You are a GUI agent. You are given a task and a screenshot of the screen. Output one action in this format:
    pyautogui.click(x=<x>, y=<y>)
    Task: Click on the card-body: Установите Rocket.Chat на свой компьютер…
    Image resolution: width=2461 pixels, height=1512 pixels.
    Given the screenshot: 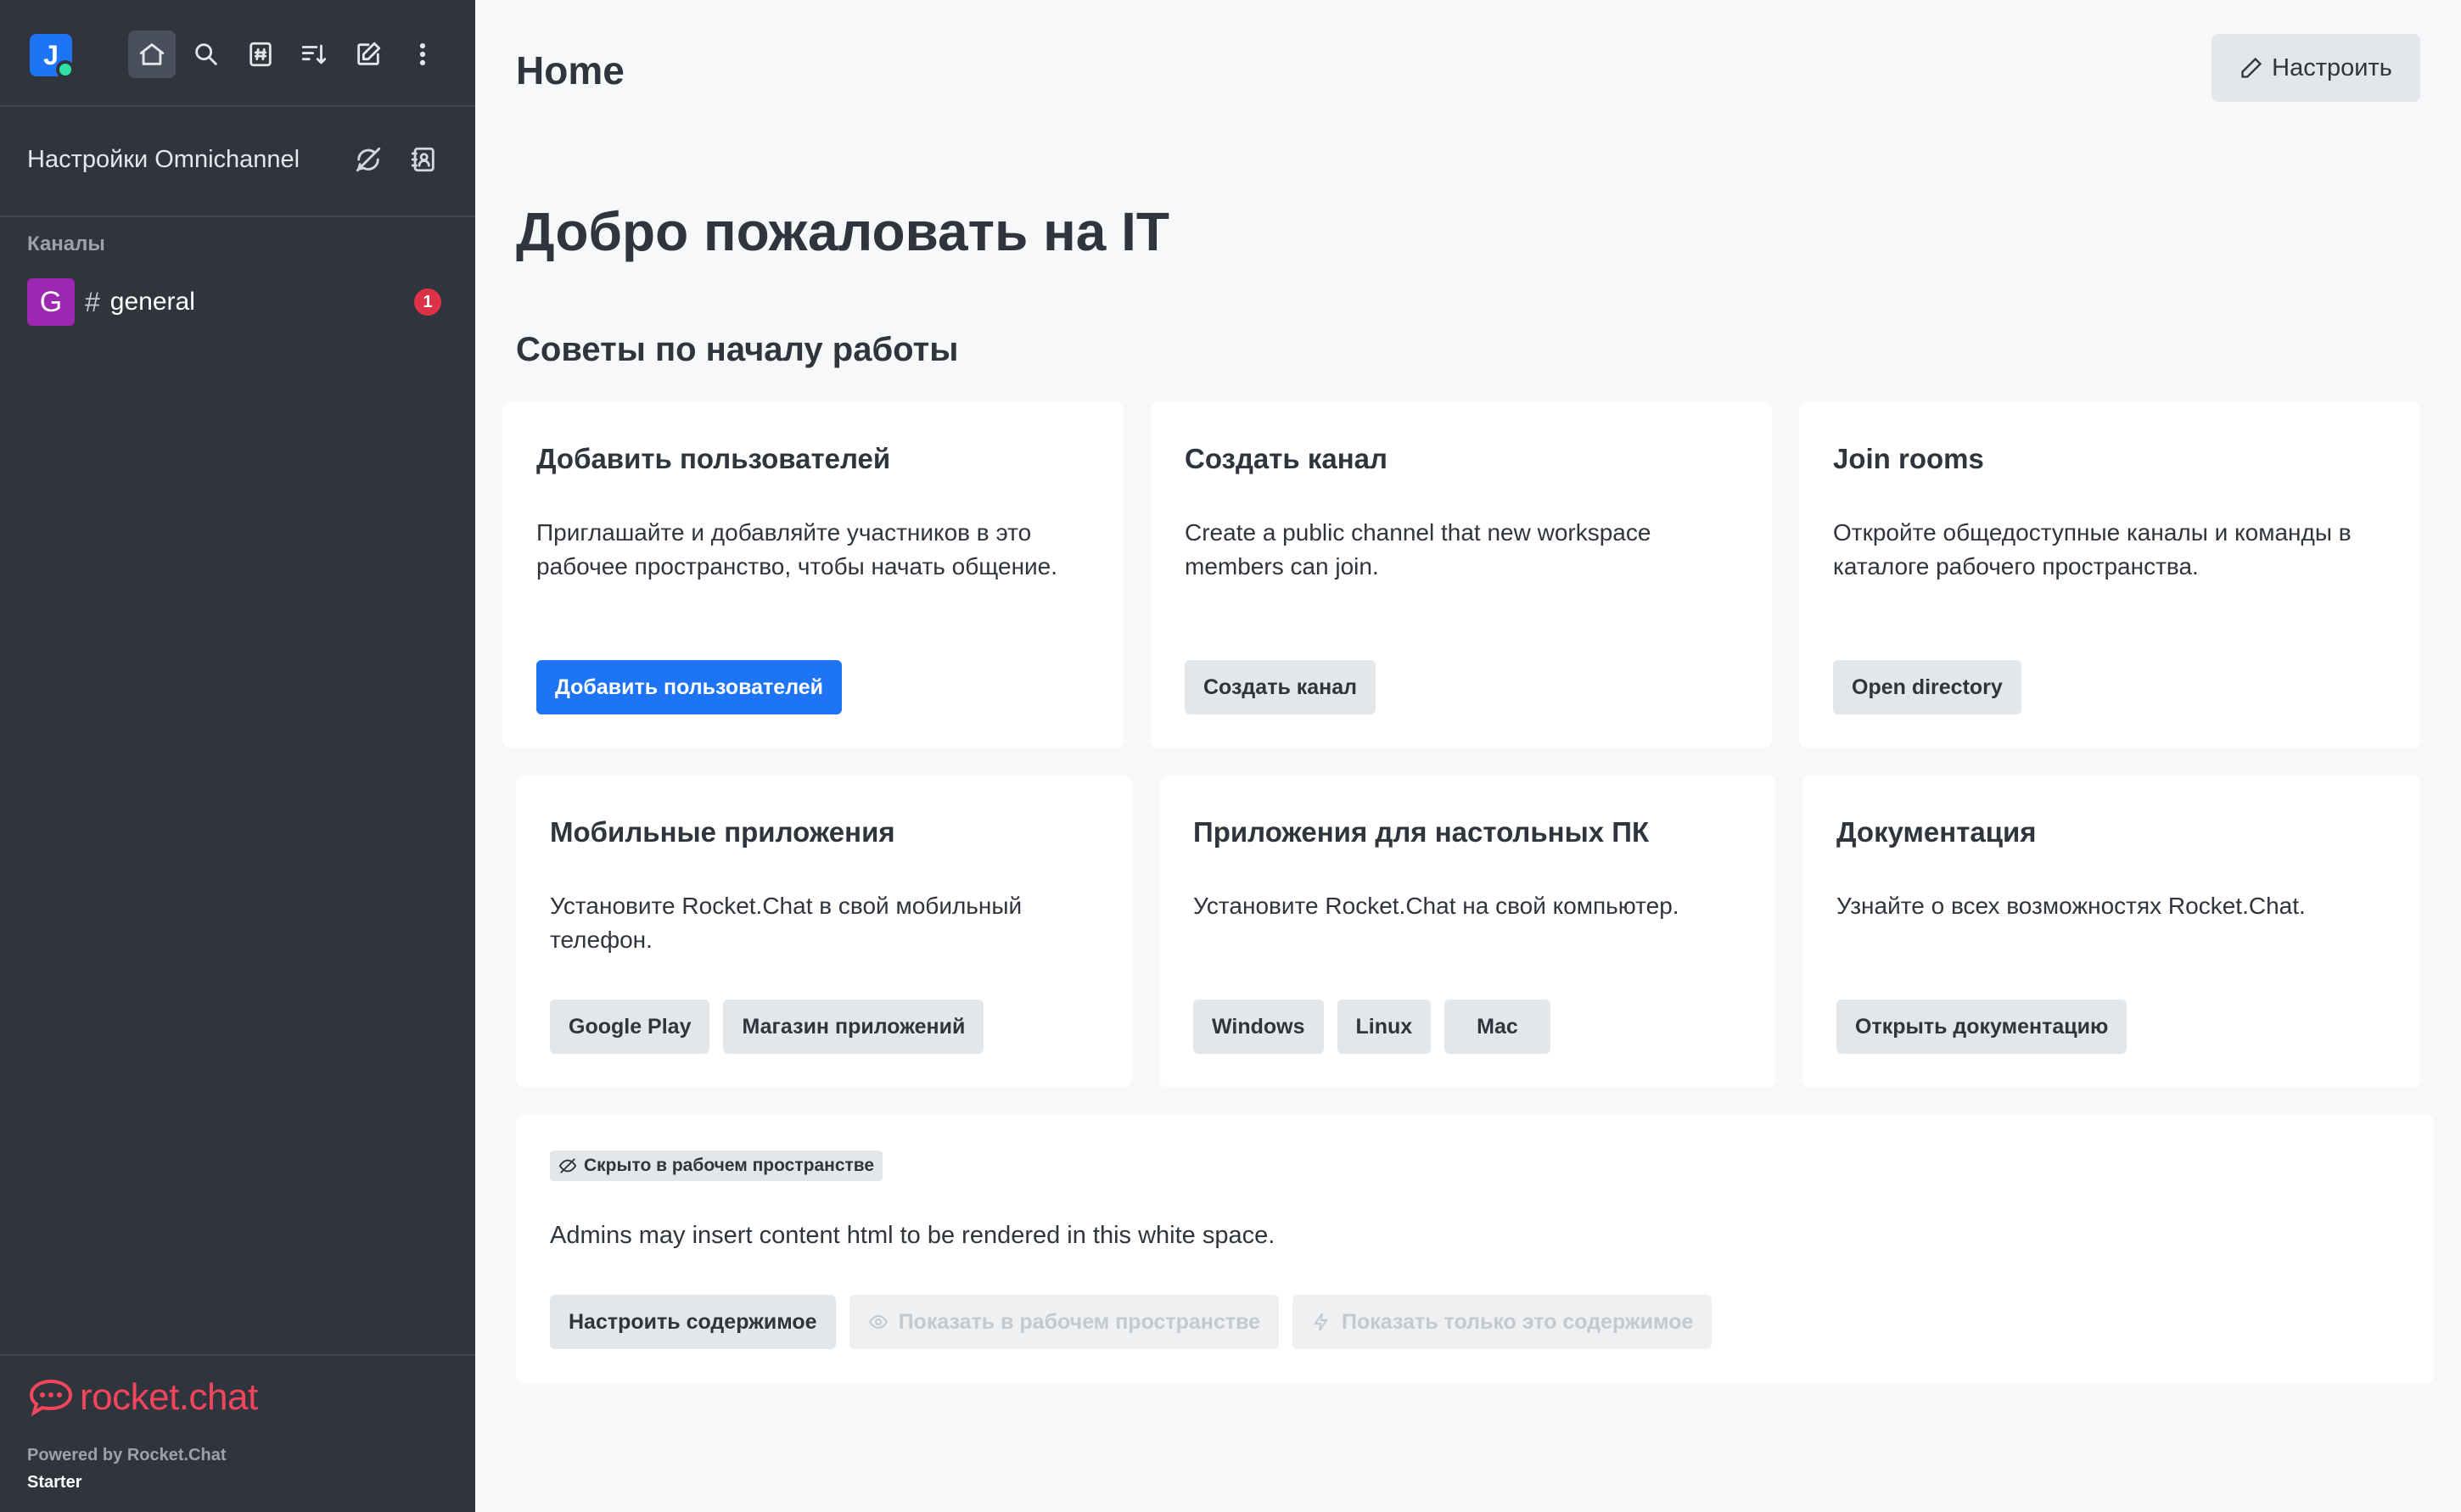 What is the action you would take?
    pyautogui.click(x=1436, y=906)
    